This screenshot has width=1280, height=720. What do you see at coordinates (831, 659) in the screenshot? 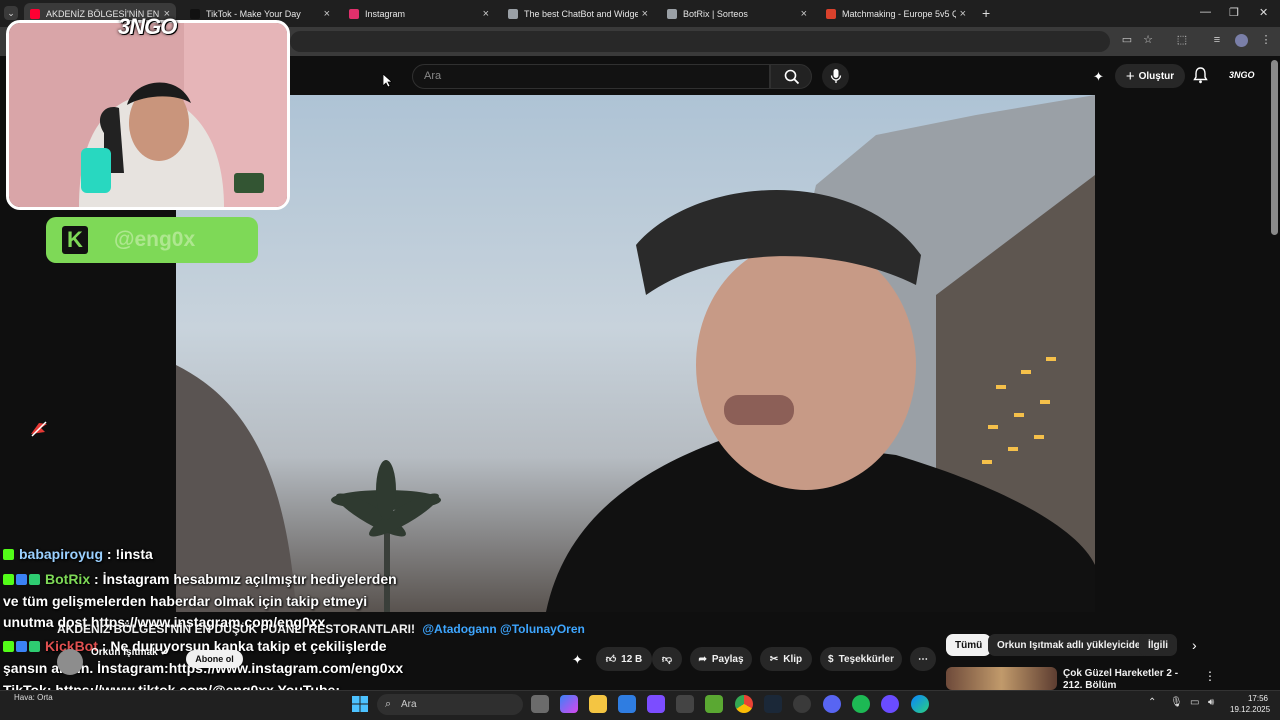
I see `super-thanks-icon: $` at bounding box center [831, 659].